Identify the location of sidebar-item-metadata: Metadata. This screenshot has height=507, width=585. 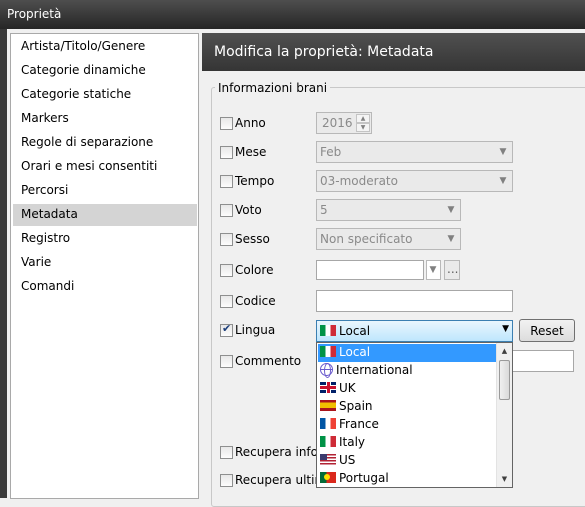
(105, 215).